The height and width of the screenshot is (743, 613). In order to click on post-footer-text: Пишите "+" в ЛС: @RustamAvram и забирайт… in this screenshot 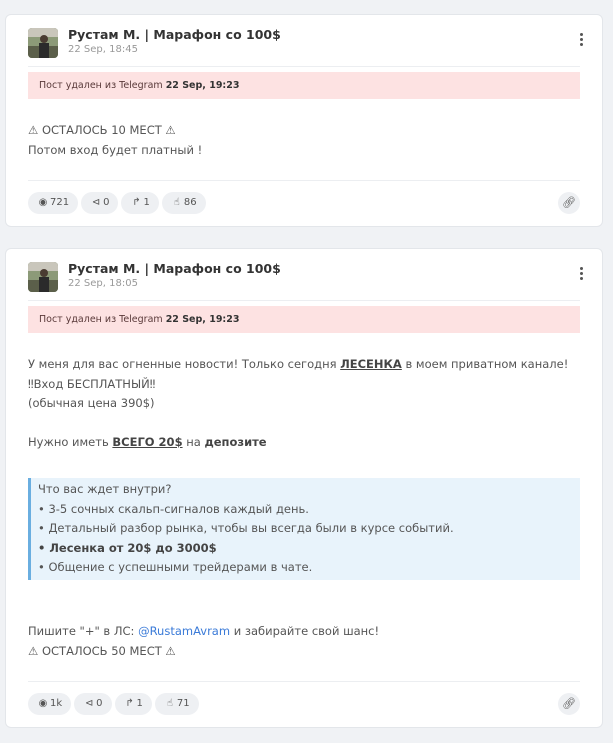, I will do `click(305, 641)`.